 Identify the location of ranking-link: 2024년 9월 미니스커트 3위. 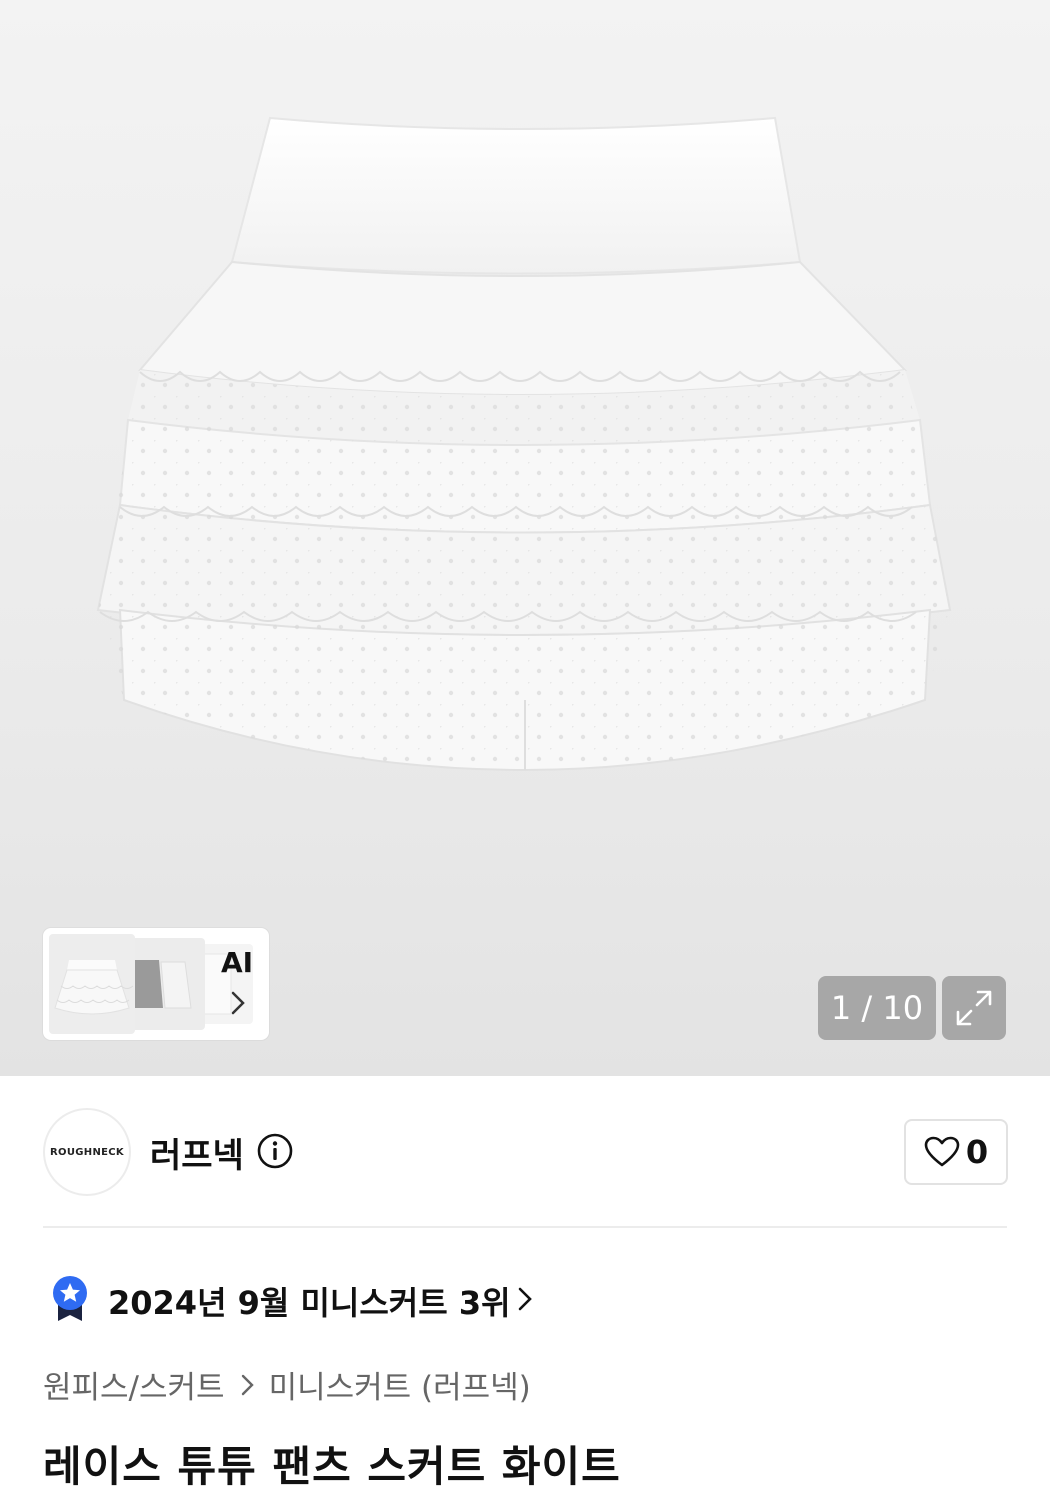
(309, 1301).